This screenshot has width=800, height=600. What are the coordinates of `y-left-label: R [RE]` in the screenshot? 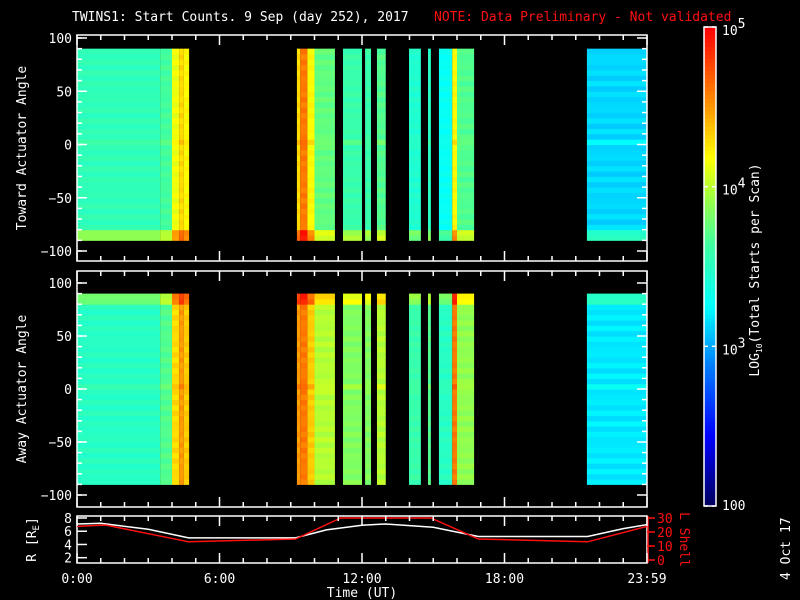 It's located at (33, 539).